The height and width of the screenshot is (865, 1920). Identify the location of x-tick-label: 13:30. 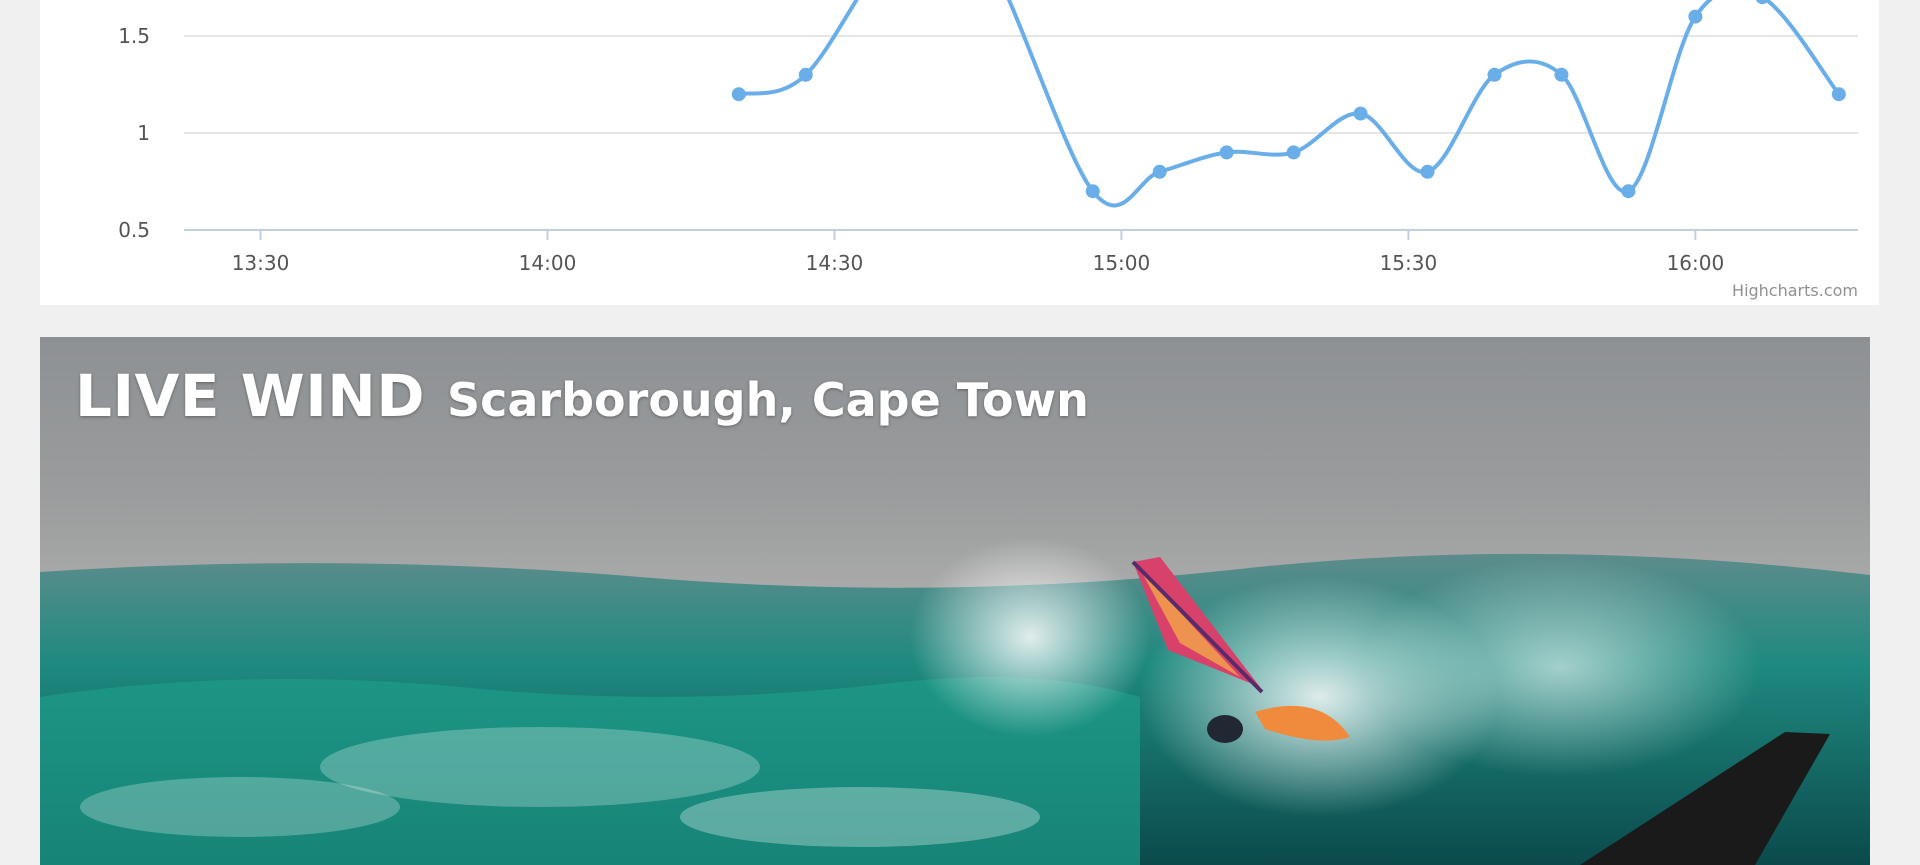
(261, 263).